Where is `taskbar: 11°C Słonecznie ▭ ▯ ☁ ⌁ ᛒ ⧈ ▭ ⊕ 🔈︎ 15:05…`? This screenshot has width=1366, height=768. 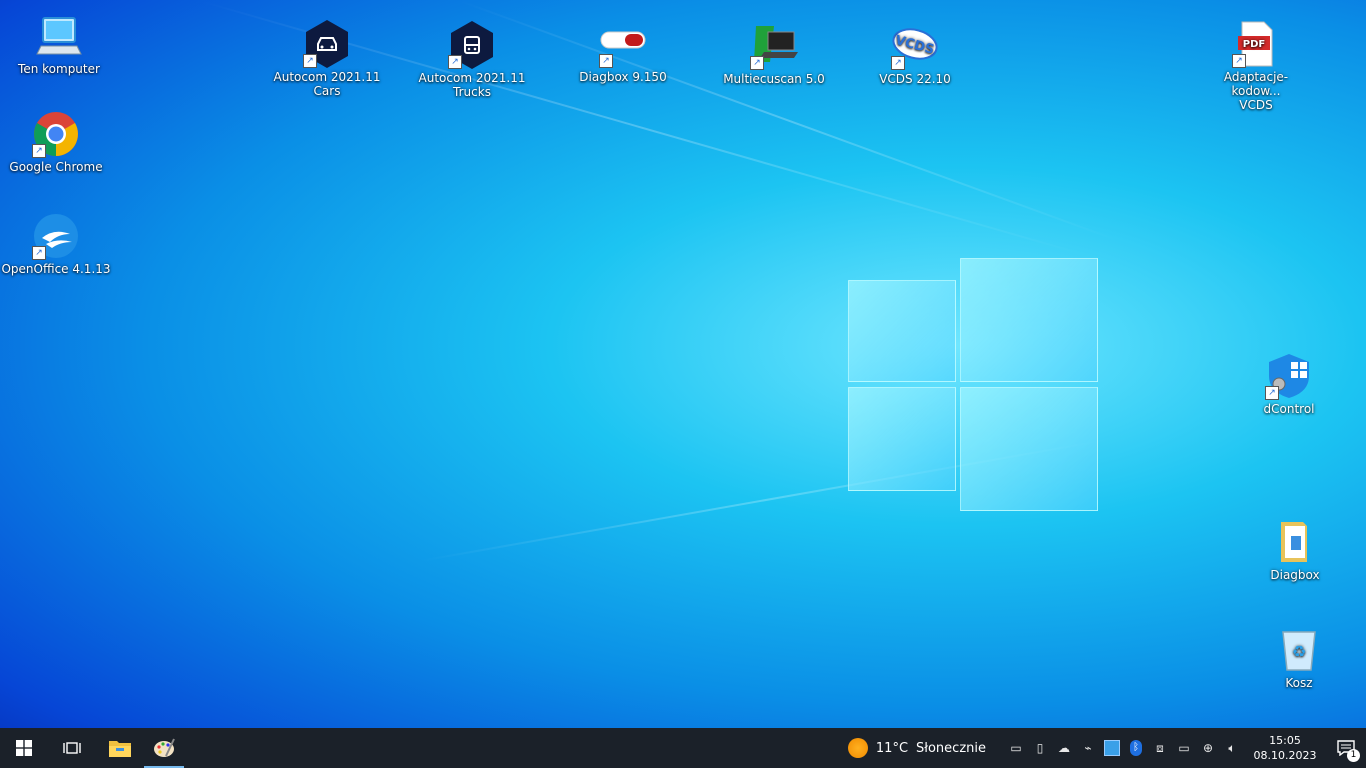
taskbar: 11°C Słonecznie ▭ ▯ ☁ ⌁ ᛒ ⧈ ▭ ⊕ 🔈︎ 15:05… is located at coordinates (683, 748).